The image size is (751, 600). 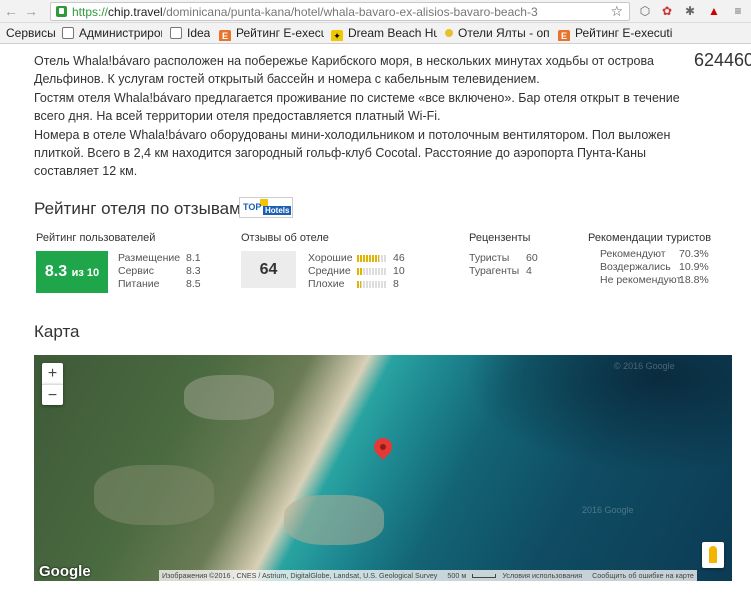 What do you see at coordinates (494, 271) in the screenshot?
I see `reviewers-item-label: Турагенты` at bounding box center [494, 271].